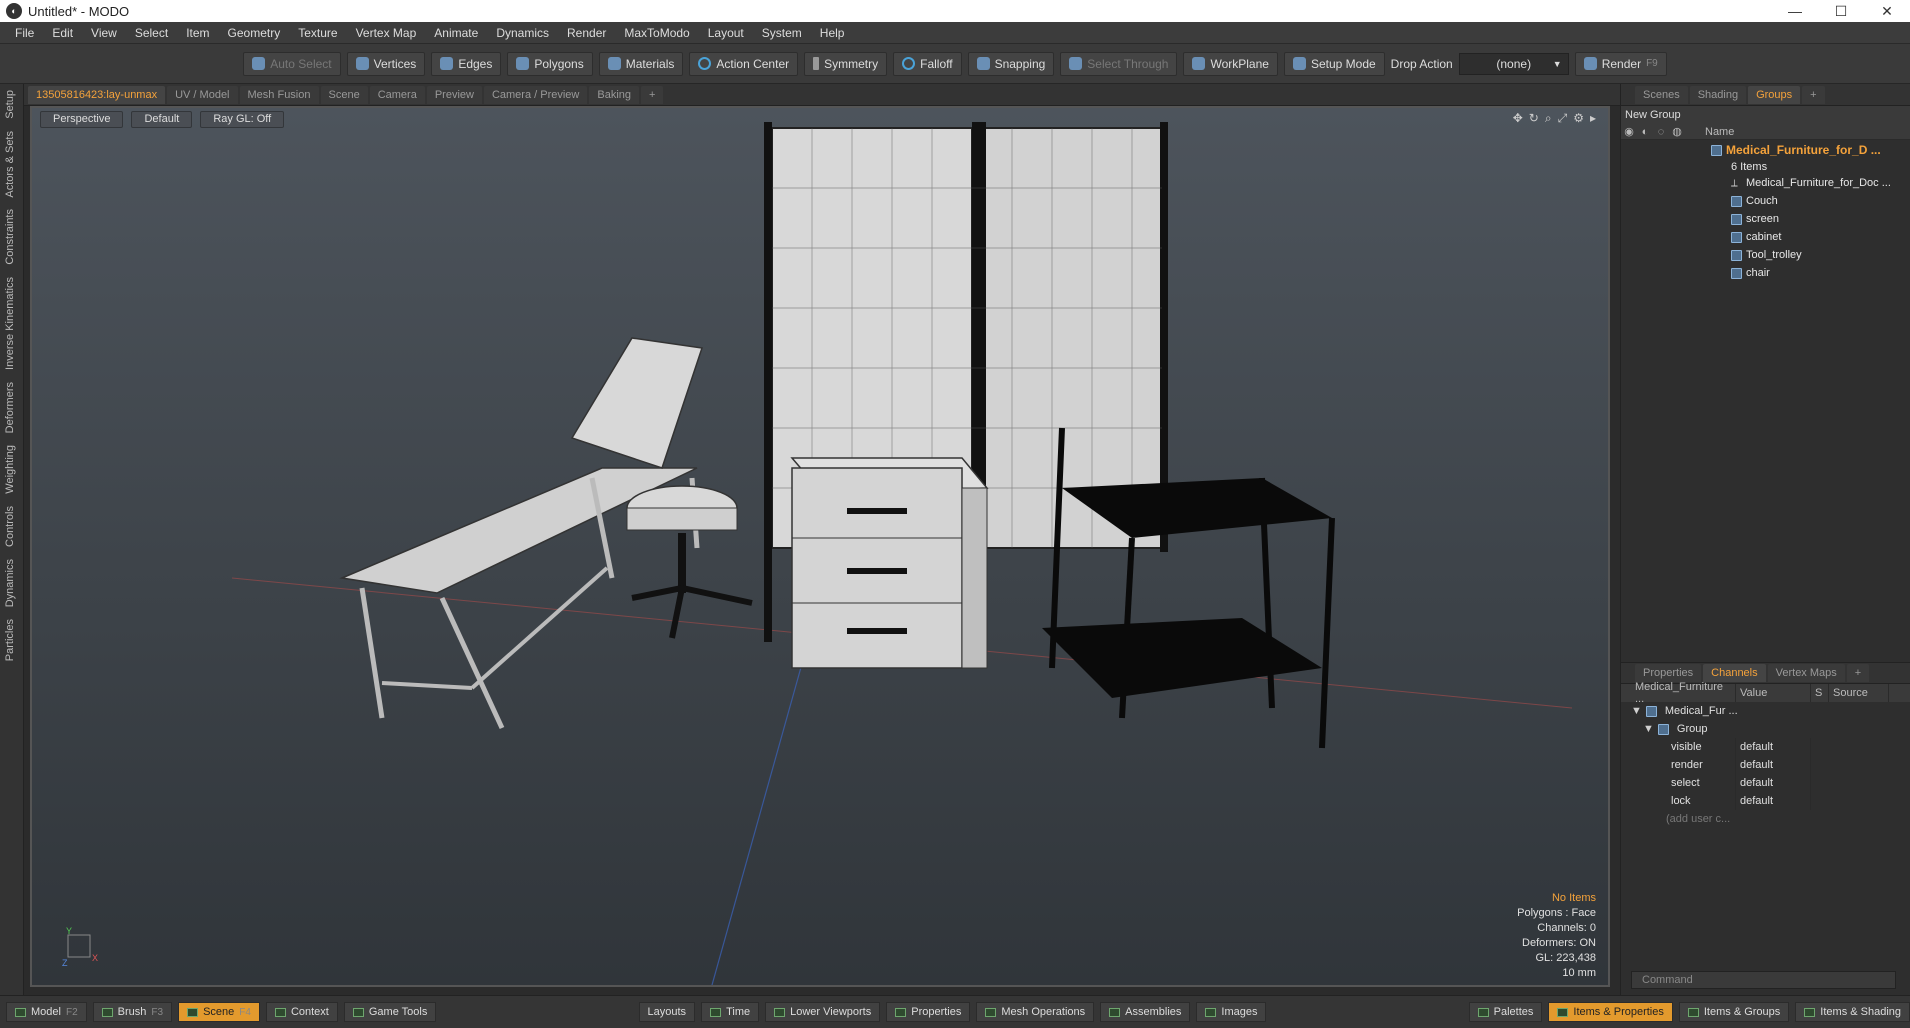 The width and height of the screenshot is (1910, 1028). Describe the element at coordinates (782, 33) in the screenshot. I see `menu-system: System` at that location.